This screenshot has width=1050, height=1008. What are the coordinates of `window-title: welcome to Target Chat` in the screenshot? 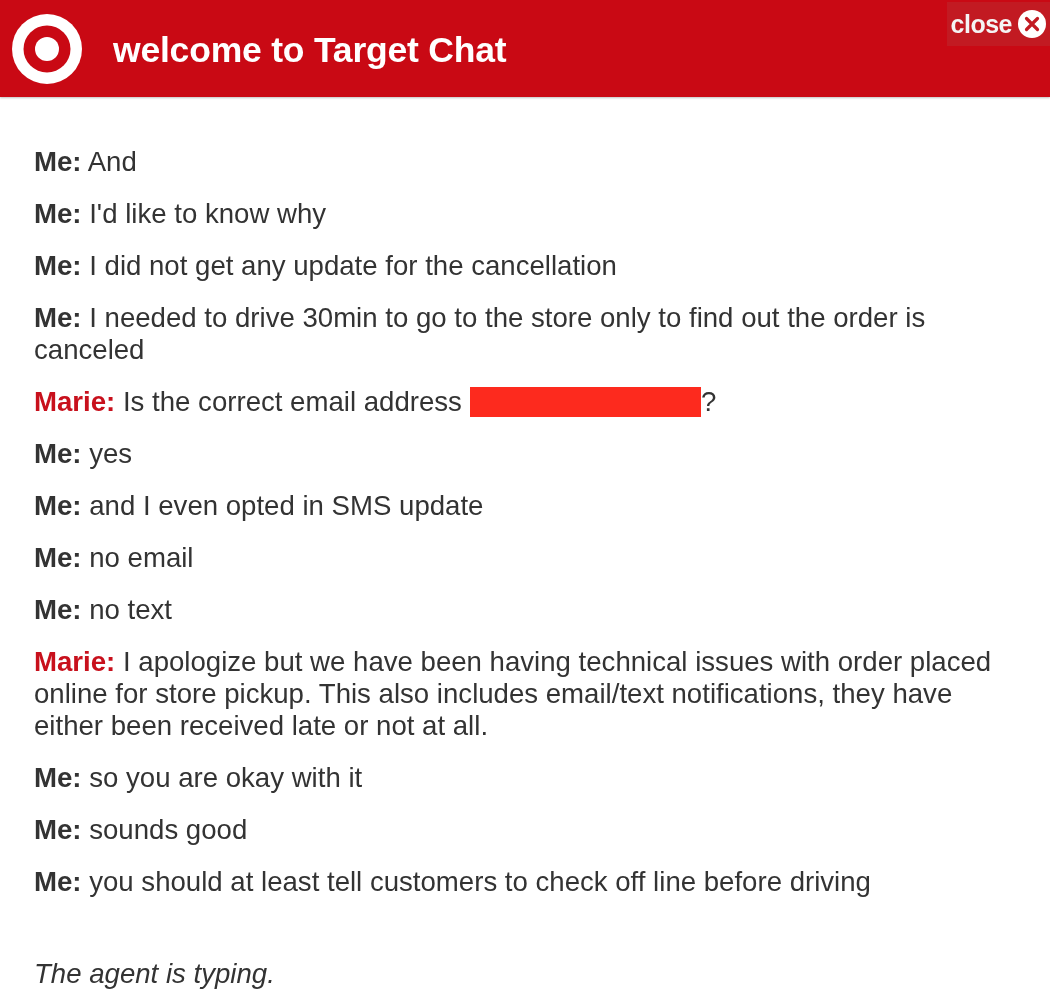 It's located at (310, 50).